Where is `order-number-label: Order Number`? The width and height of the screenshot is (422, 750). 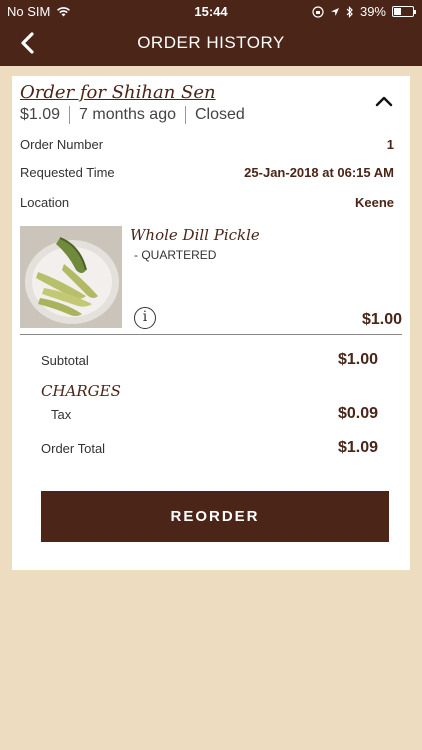 order-number-label: Order Number is located at coordinates (62, 144).